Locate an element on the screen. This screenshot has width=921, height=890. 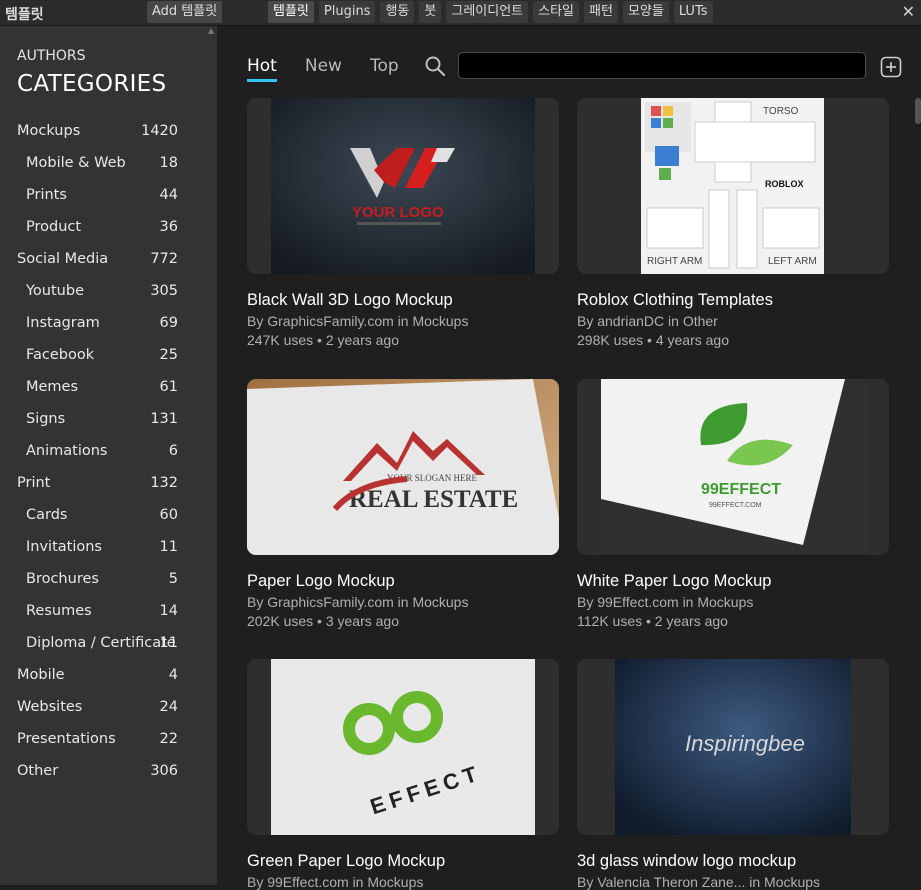
category-label: Memes is located at coordinates (52, 387).